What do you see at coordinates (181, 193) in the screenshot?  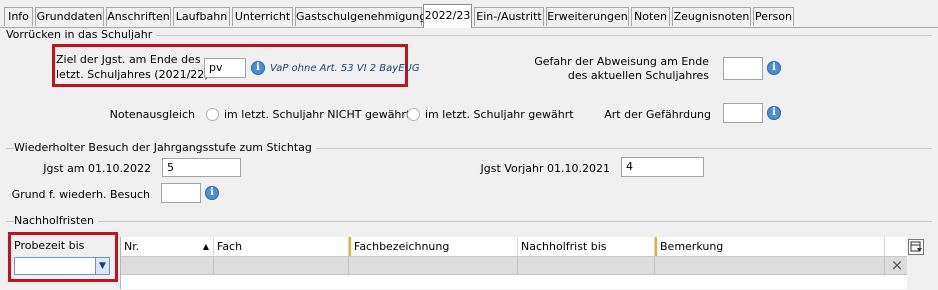 I see `grund-input` at bounding box center [181, 193].